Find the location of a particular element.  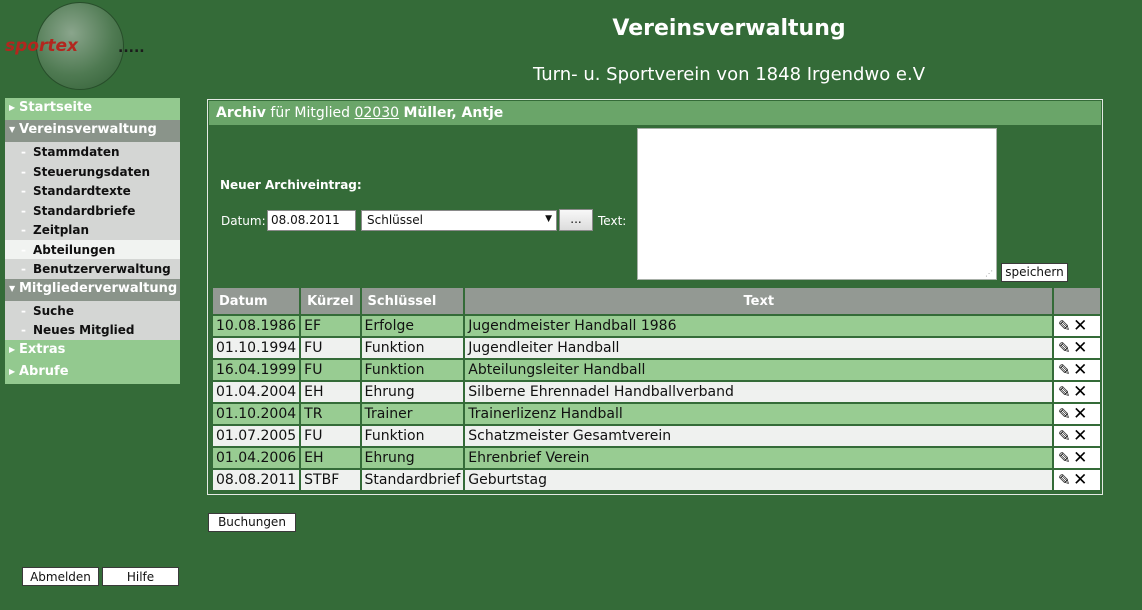

sidebar-item-mitgliederverwaltung: ▼ Mitgliederverwaltung is located at coordinates (92, 289).